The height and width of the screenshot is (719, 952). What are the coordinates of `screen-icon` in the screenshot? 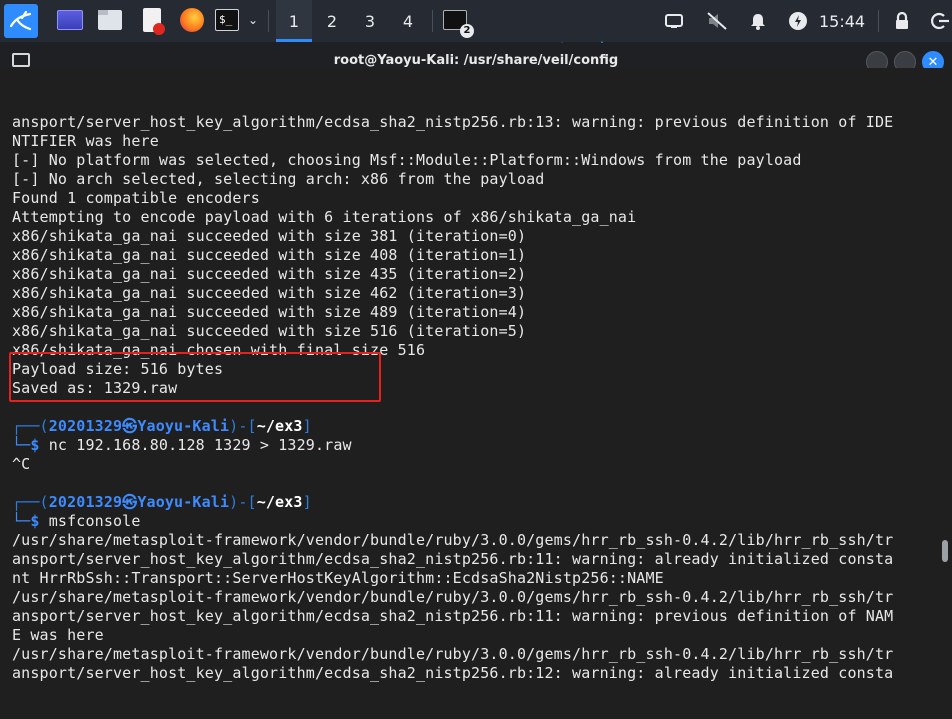 It's located at (674, 21).